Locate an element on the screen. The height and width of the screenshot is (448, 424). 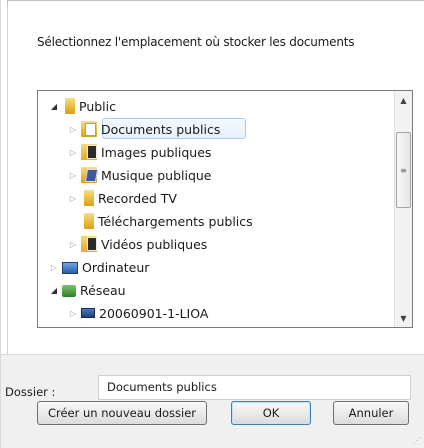
tree-item-documents-publics: ▷ Documents publics is located at coordinates (144, 129).